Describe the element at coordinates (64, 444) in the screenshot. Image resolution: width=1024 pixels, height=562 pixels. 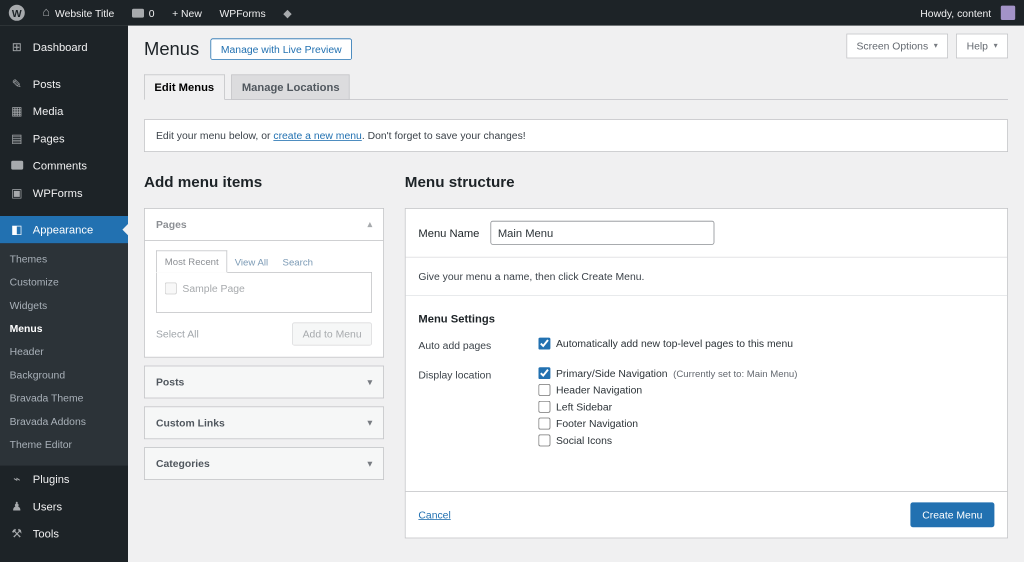
I see `submenu-item-theme-editor: Theme Editor` at that location.